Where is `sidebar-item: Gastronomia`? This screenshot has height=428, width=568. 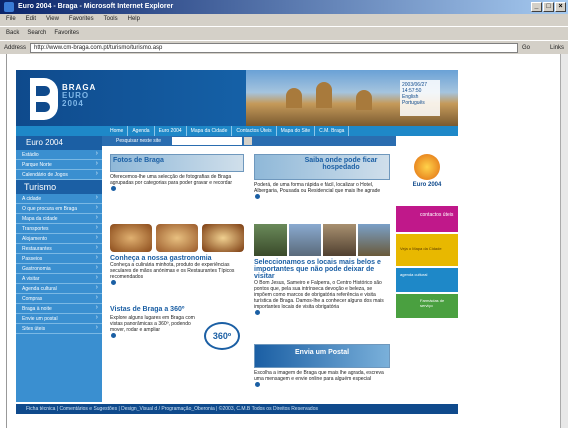
sidebar-item: Gastronomia is located at coordinates (59, 269).